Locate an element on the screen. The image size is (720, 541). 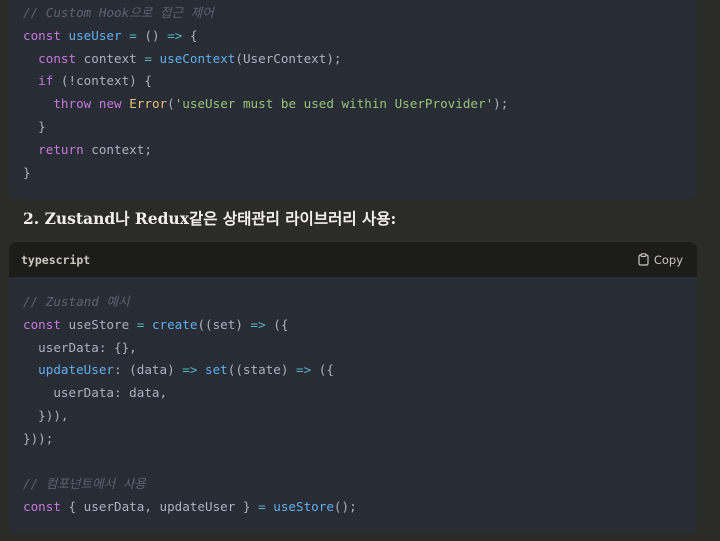
copy-button: Copy is located at coordinates (660, 260).